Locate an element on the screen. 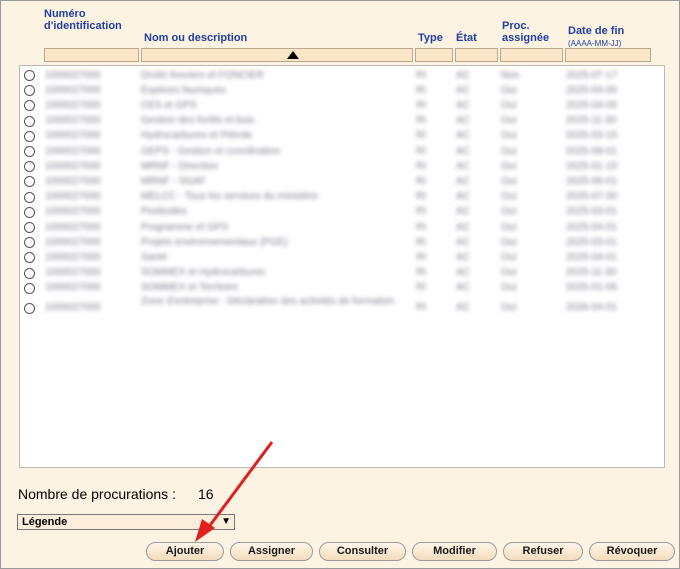 Image resolution: width=680 pixels, height=569 pixels. annotation-arrow-icon is located at coordinates (234, 491).